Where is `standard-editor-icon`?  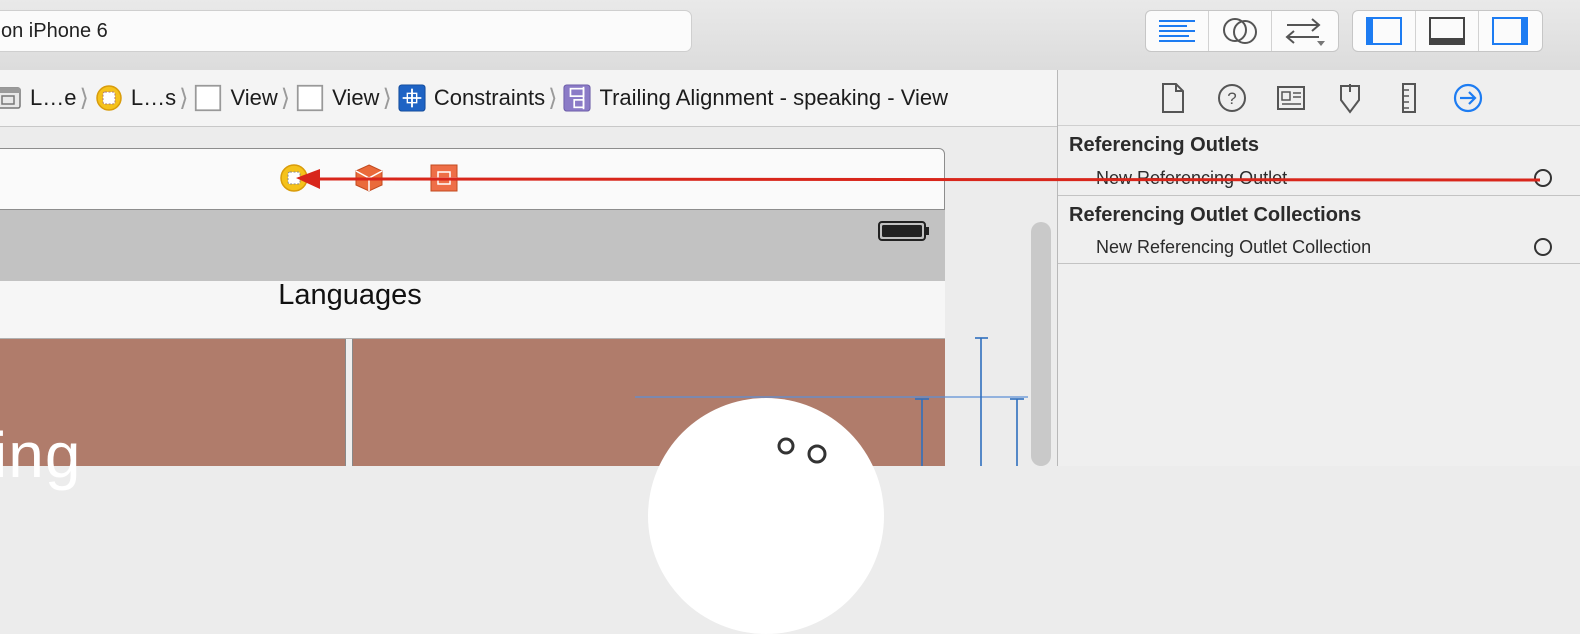 standard-editor-icon is located at coordinates (1177, 31).